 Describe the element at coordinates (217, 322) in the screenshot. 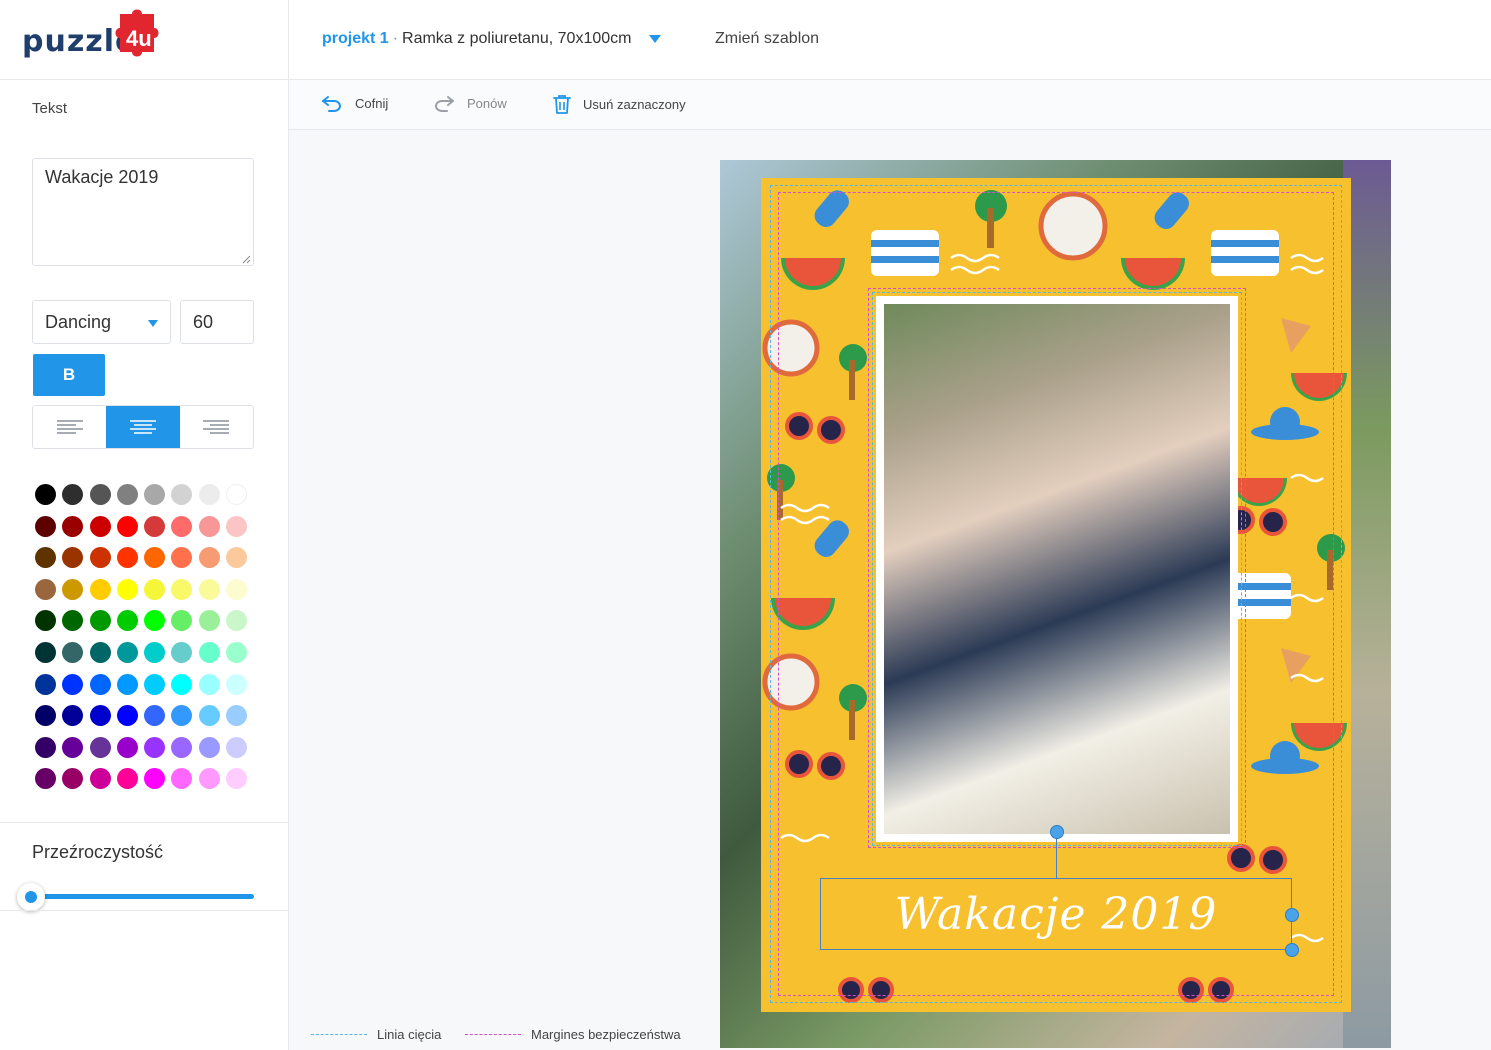

I see `font-size-input: 60` at that location.